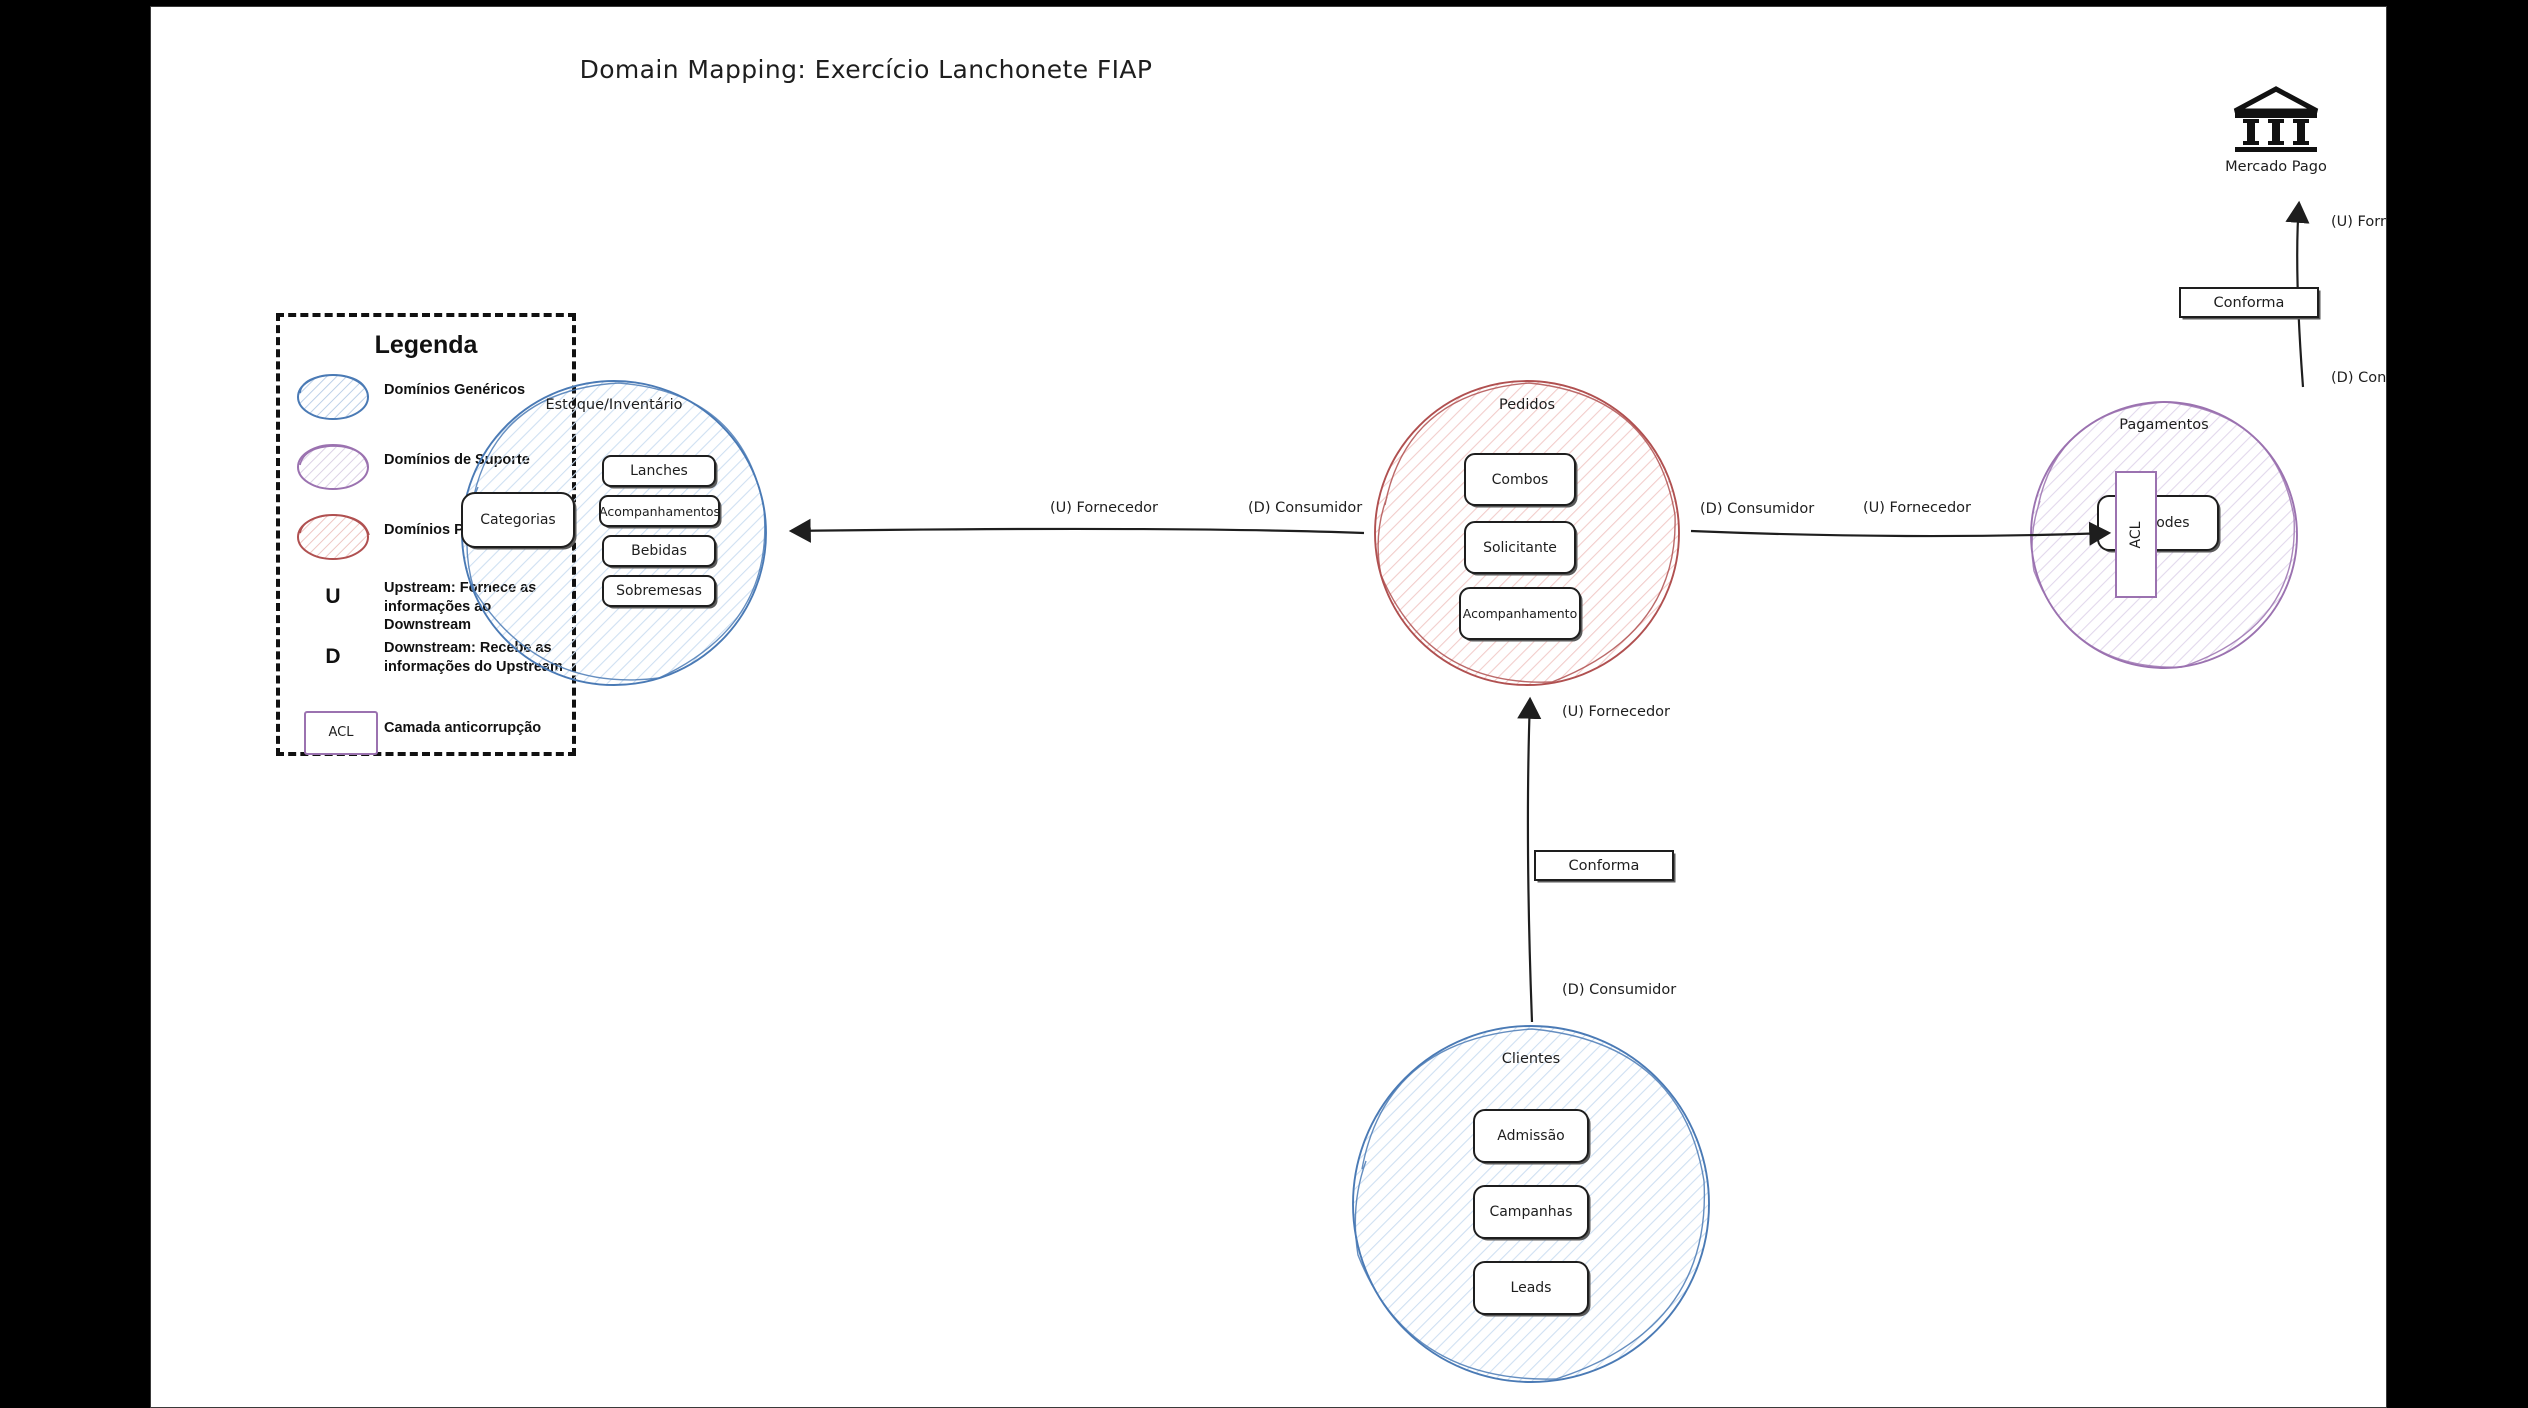 This screenshot has width=2528, height=1408. Describe the element at coordinates (2358, 222) in the screenshot. I see `edge-label-mercadopago-upstream: (U) Fornecedor` at that location.